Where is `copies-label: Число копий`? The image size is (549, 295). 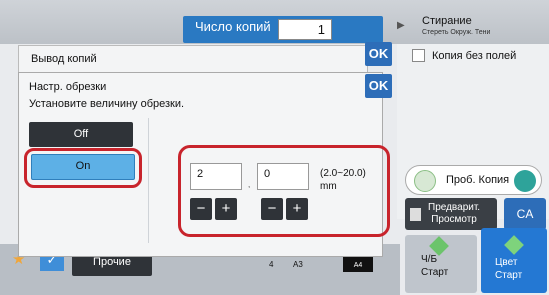
copies-label: Число копий is located at coordinates (233, 26).